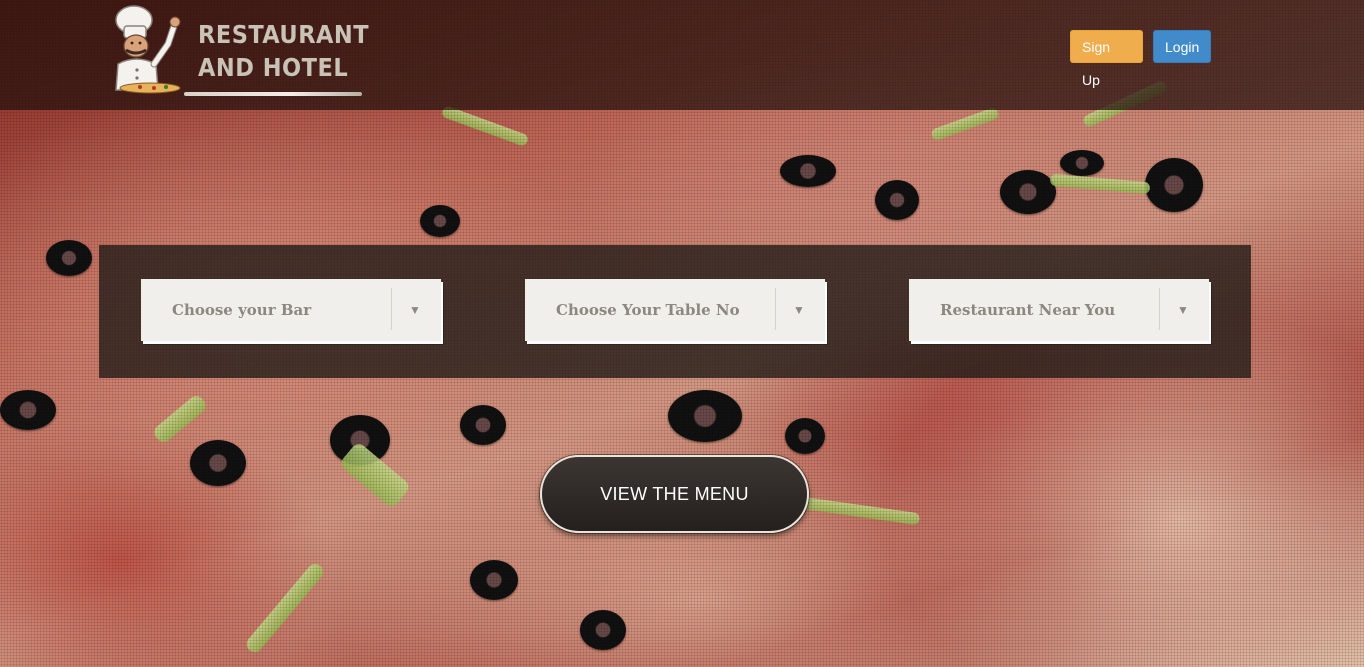  What do you see at coordinates (648, 310) in the screenshot?
I see `table-select-label: Choose Your Table No` at bounding box center [648, 310].